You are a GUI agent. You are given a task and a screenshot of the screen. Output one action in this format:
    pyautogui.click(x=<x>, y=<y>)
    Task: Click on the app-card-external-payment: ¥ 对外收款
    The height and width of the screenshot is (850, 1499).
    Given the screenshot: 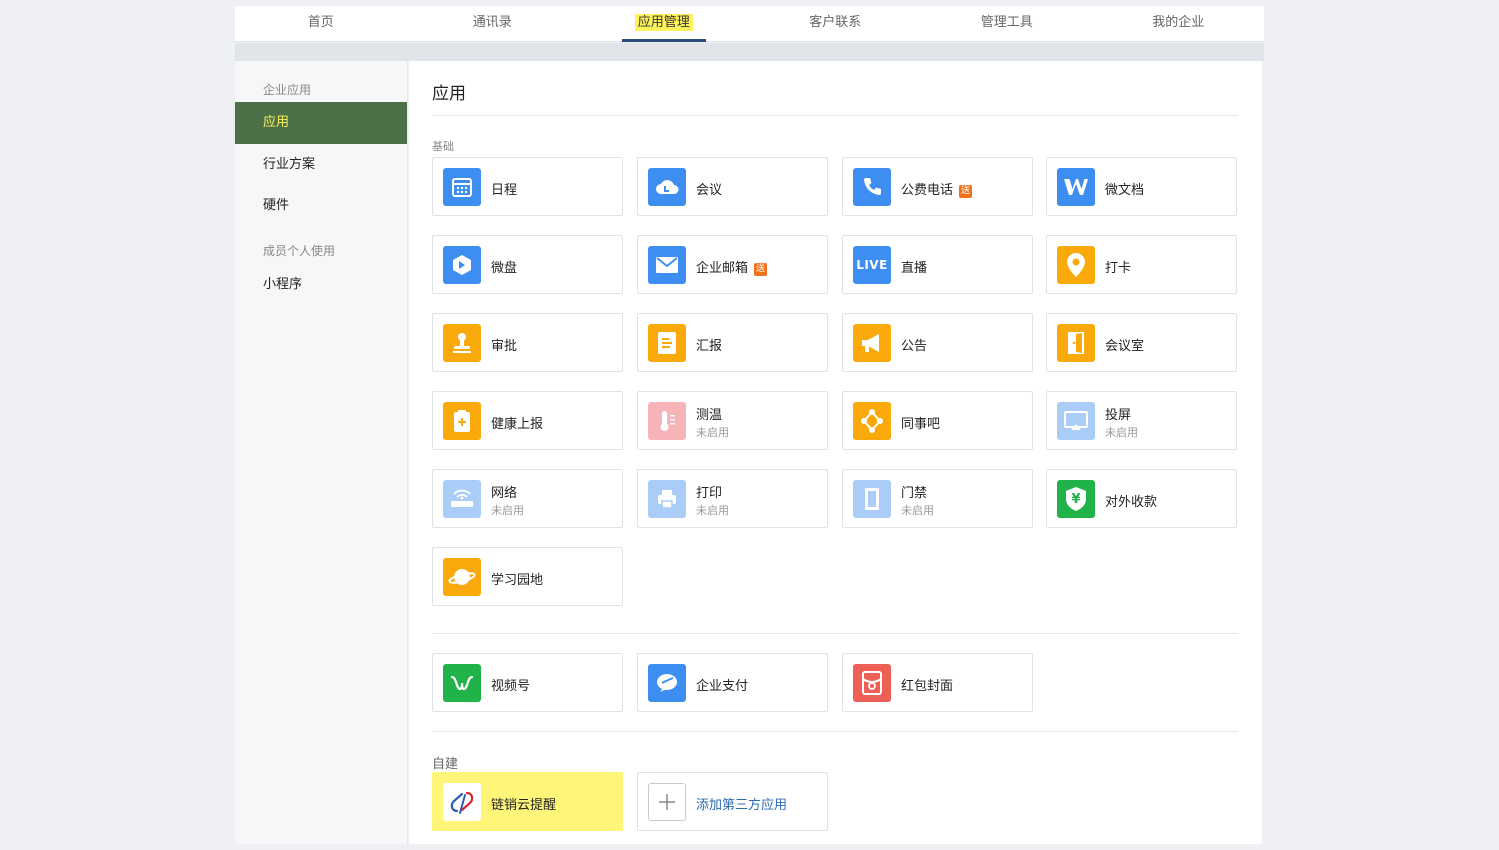 What is the action you would take?
    pyautogui.click(x=1141, y=498)
    